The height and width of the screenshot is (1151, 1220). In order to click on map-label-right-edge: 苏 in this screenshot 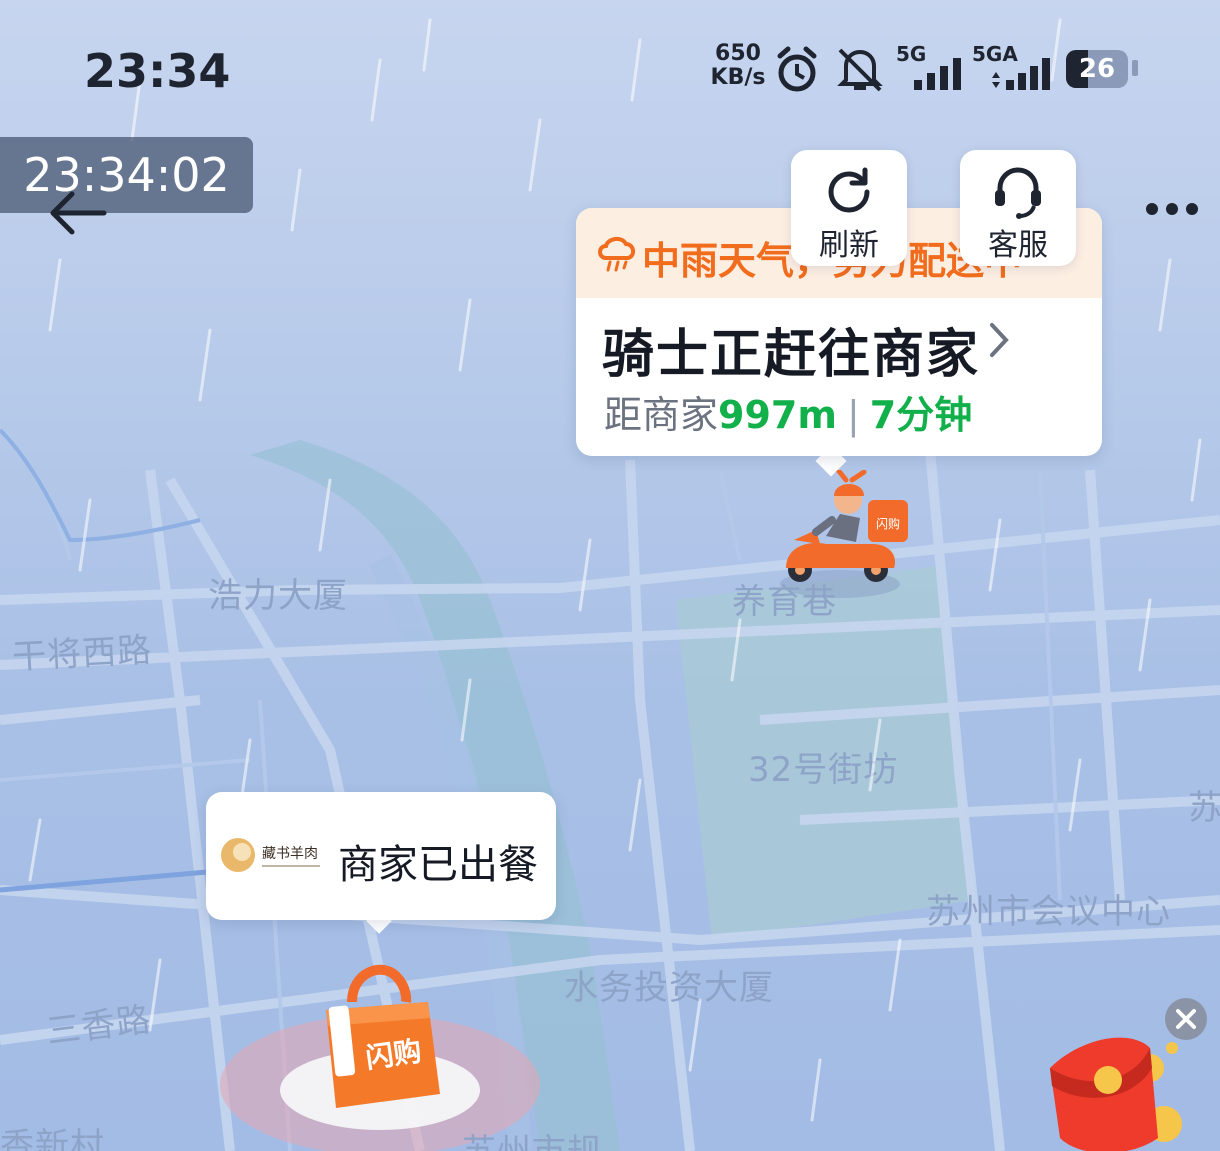, I will do `click(1204, 808)`.